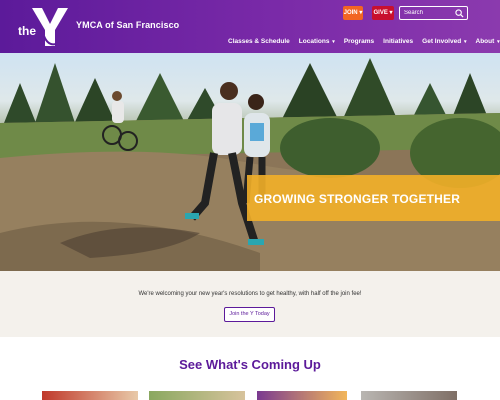 Image resolution: width=500 pixels, height=400 pixels. I want to click on nav-item-locations: Locations ▾, so click(317, 41).